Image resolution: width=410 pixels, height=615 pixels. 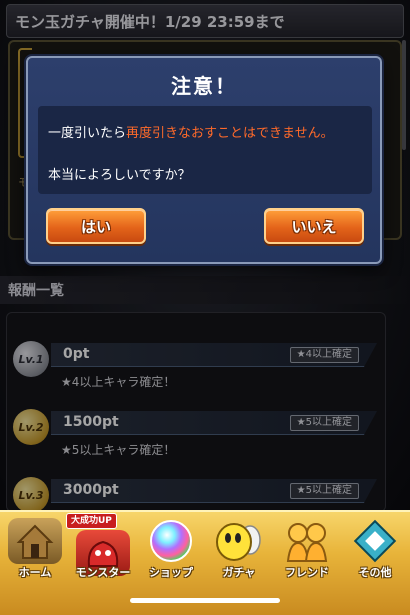 What do you see at coordinates (35, 541) in the screenshot?
I see `home-icon` at bounding box center [35, 541].